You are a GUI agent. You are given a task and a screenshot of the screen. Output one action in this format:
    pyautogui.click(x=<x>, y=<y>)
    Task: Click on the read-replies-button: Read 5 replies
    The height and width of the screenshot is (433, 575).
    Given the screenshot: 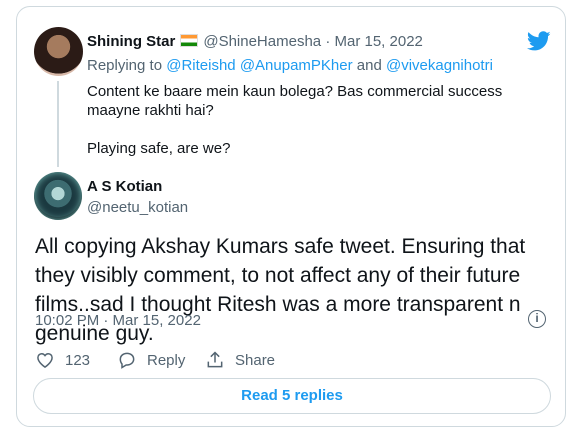 What is the action you would take?
    pyautogui.click(x=292, y=396)
    